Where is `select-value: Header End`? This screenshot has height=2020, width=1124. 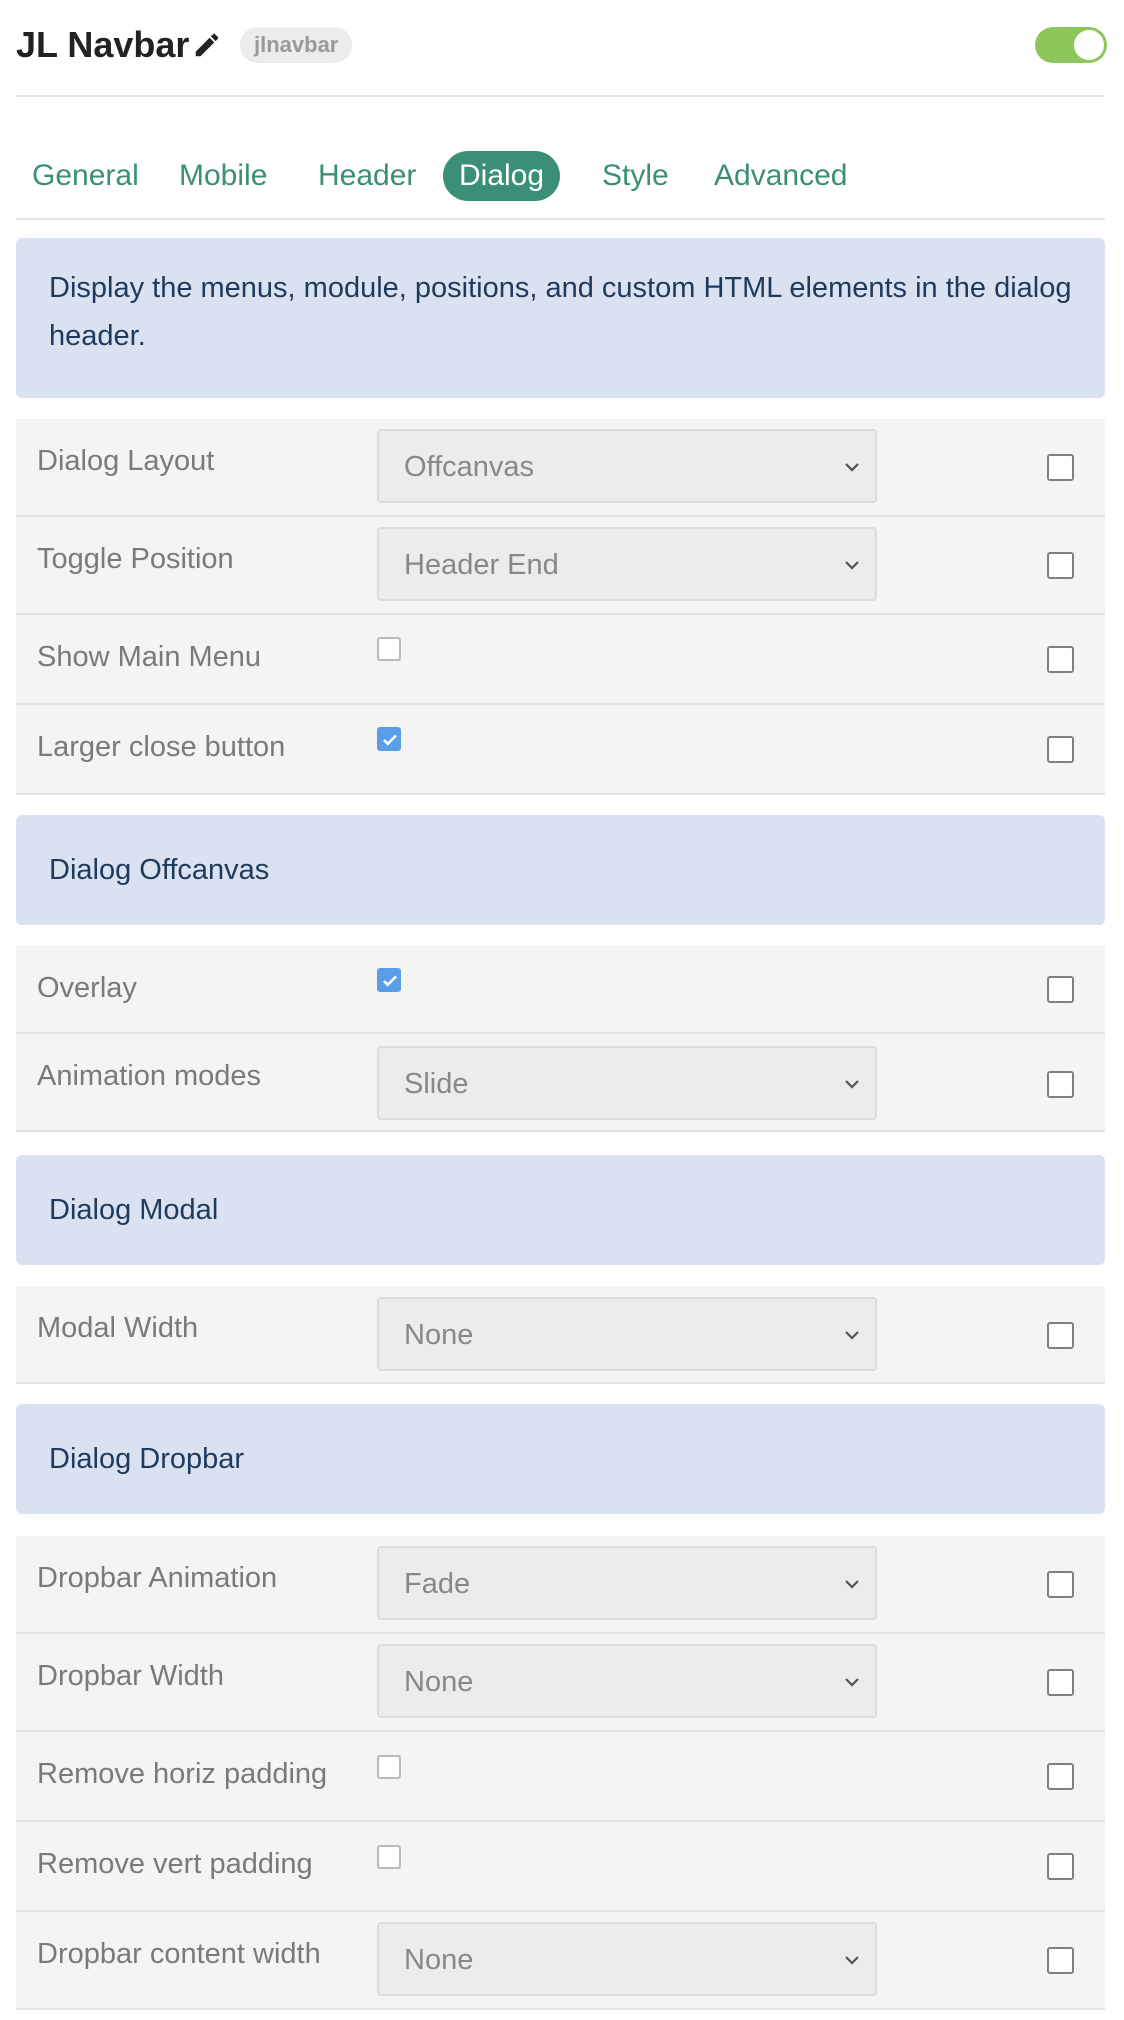
select-value: Header End is located at coordinates (481, 565).